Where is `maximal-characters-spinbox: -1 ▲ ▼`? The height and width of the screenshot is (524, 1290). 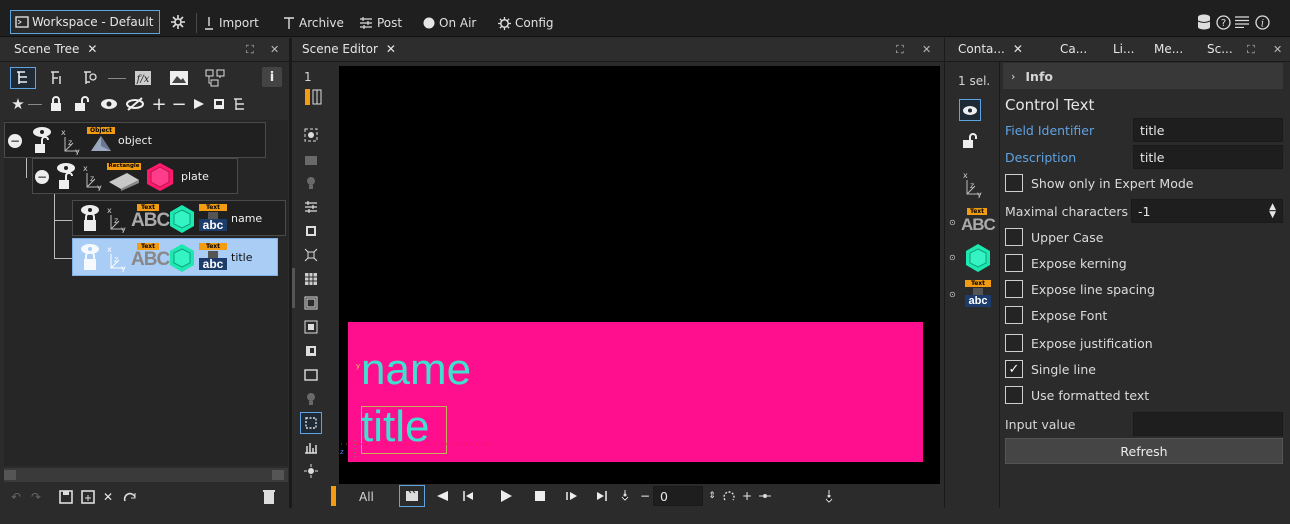 maximal-characters-spinbox: -1 ▲ ▼ is located at coordinates (1207, 211).